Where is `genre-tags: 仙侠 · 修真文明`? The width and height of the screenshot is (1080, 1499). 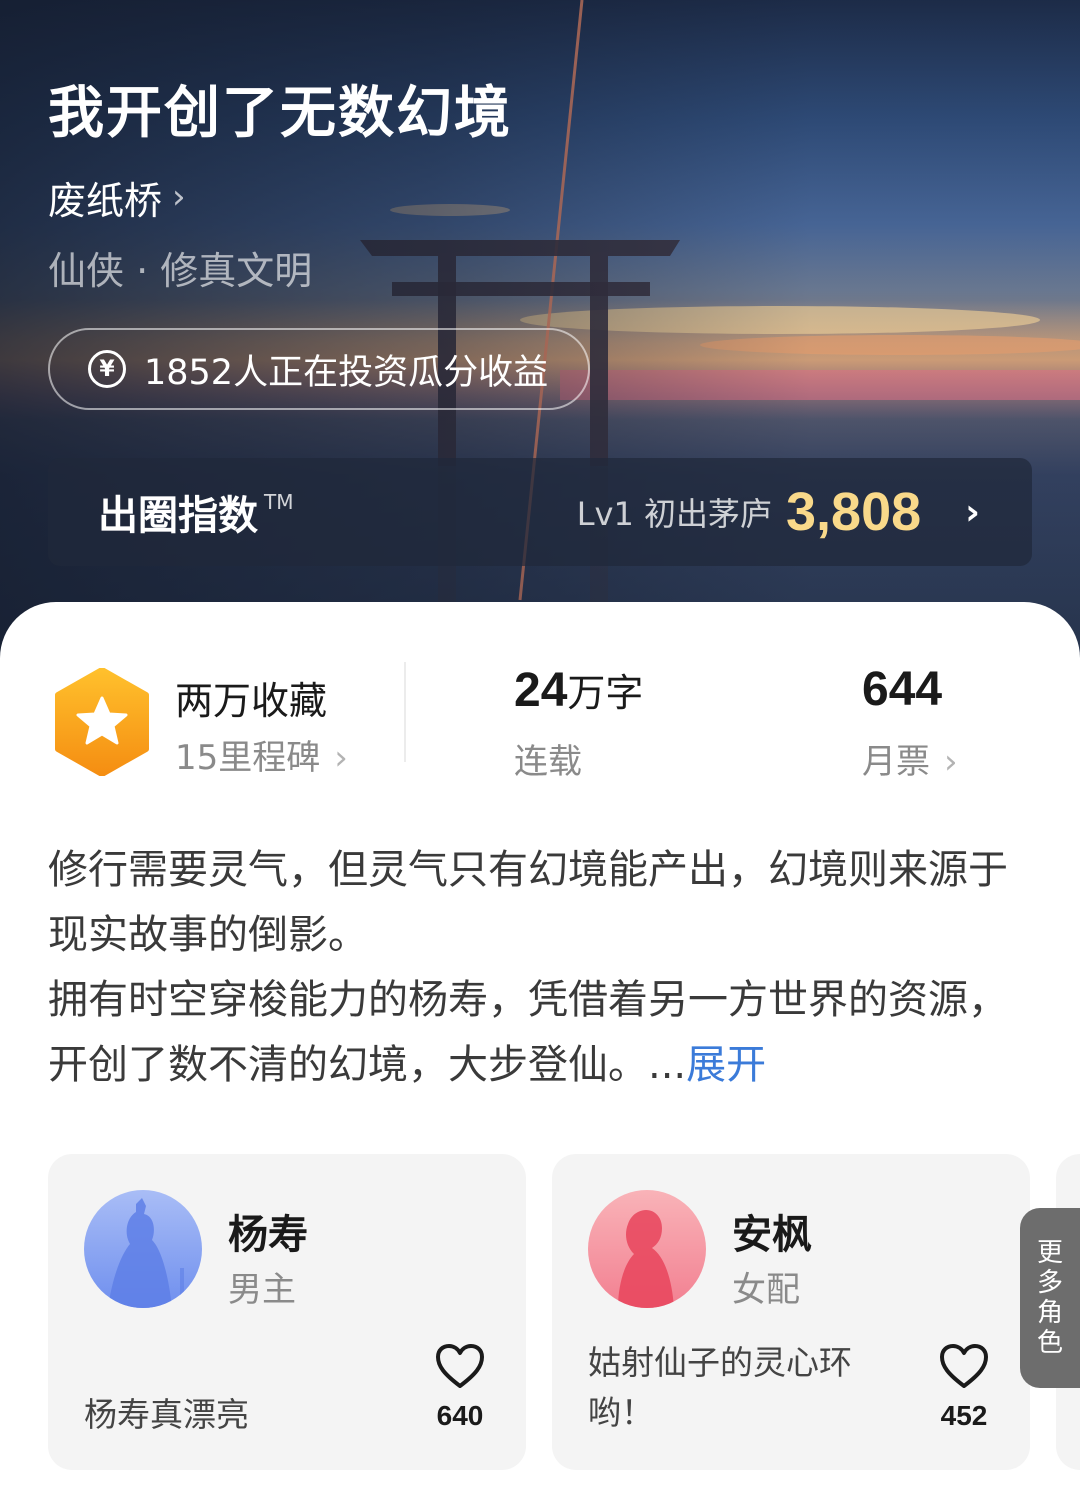 genre-tags: 仙侠 · 修真文明 is located at coordinates (180, 271).